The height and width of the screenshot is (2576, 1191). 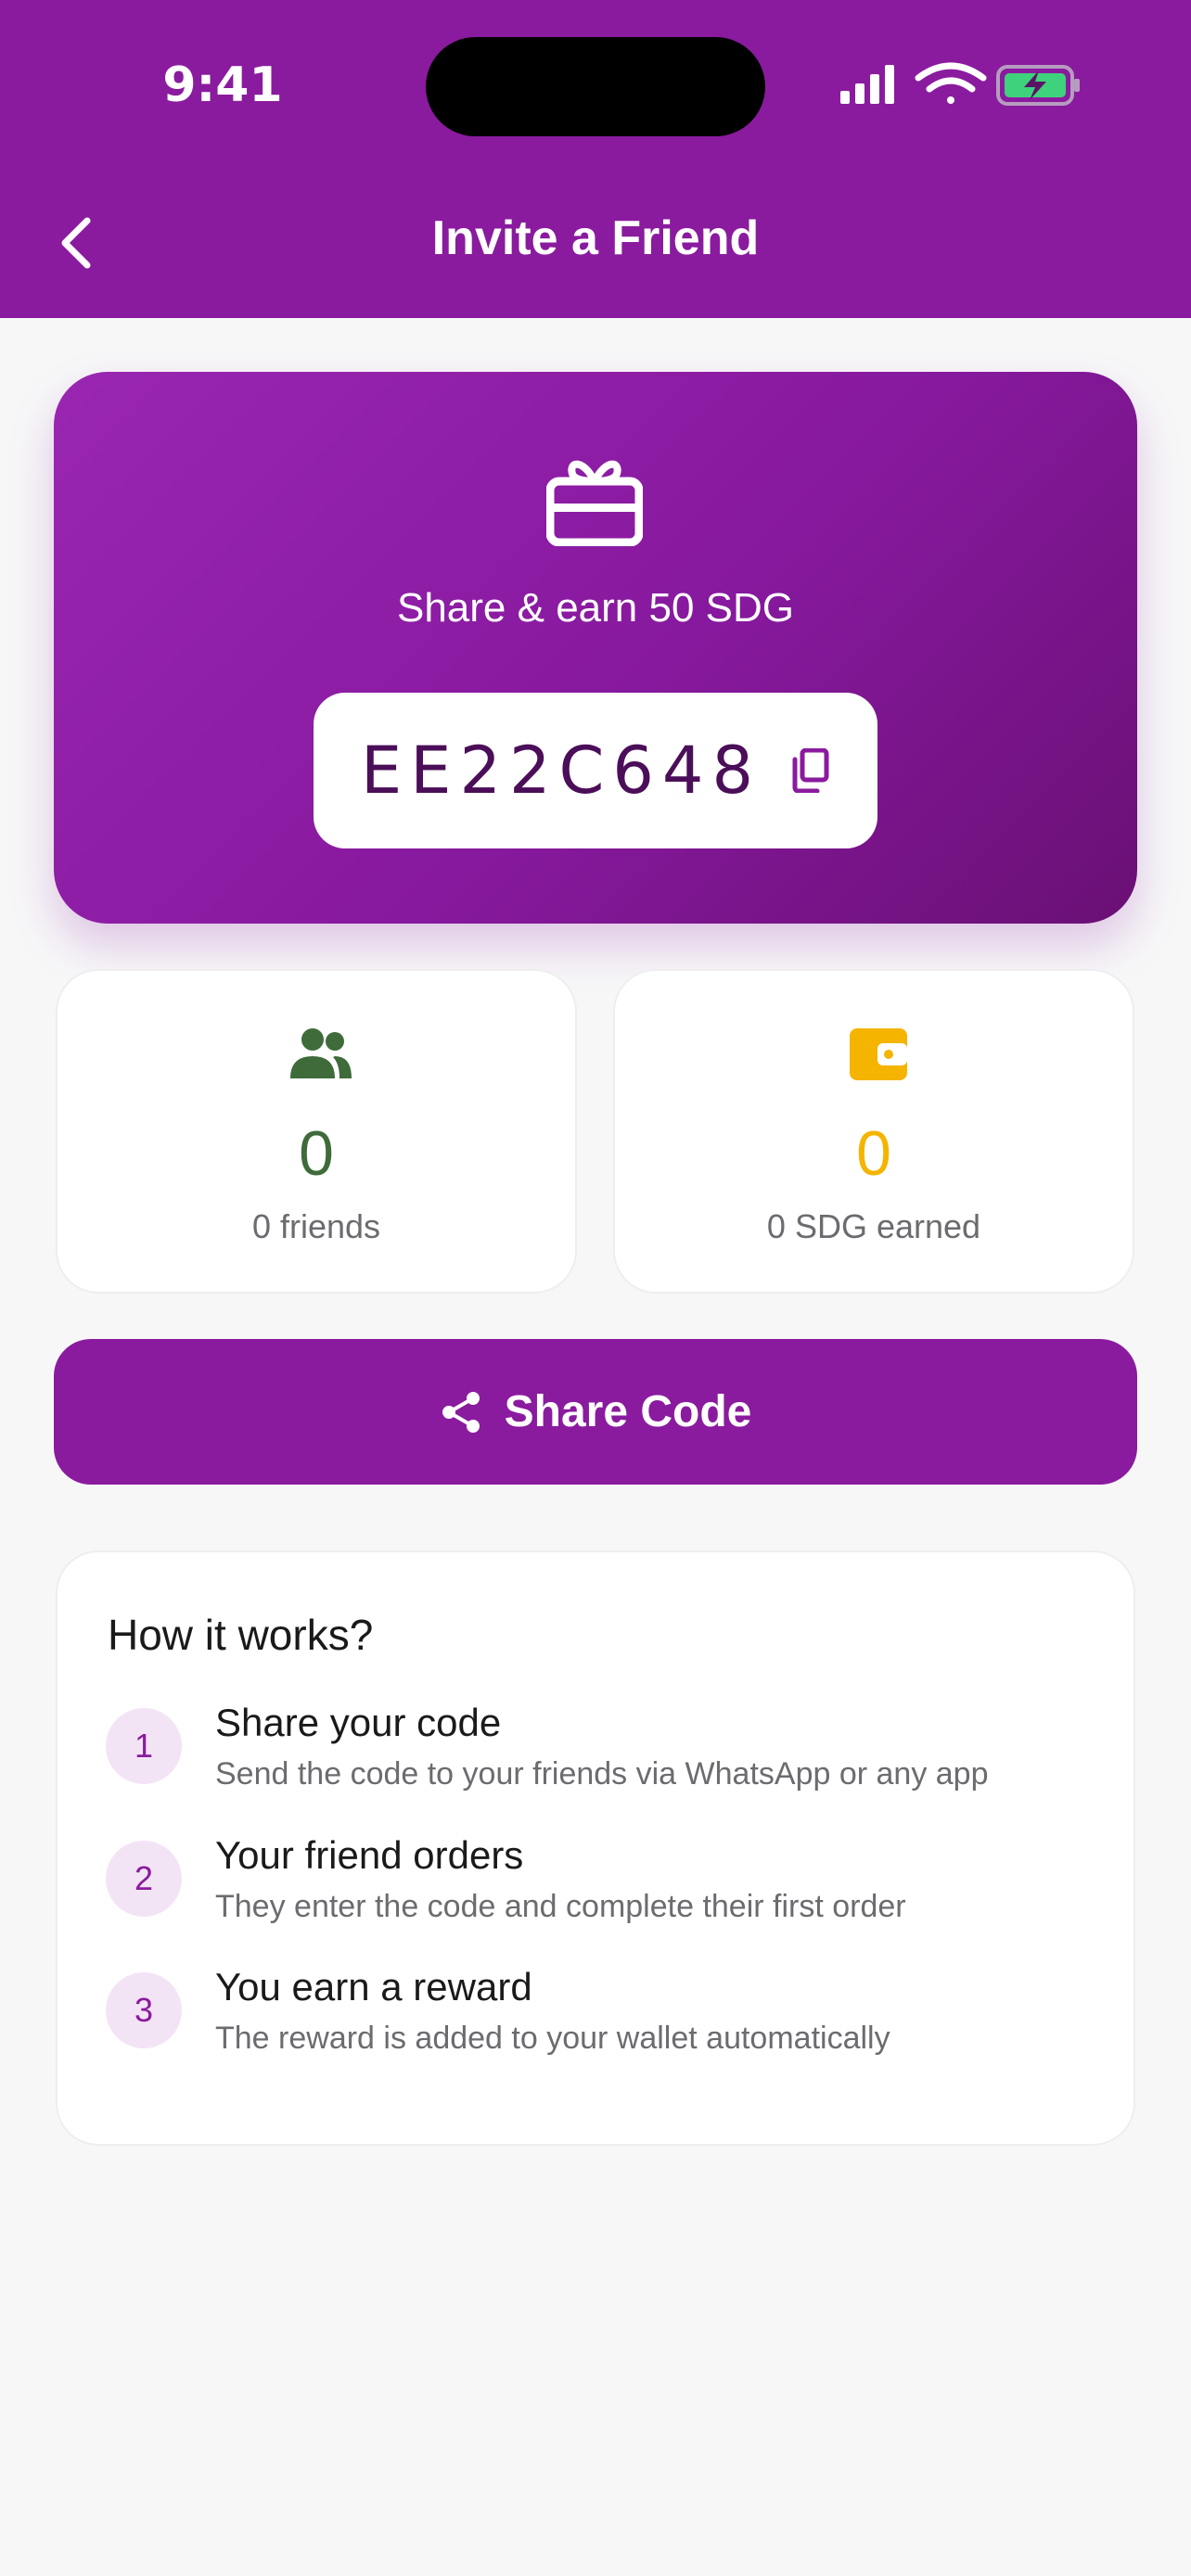 What do you see at coordinates (373, 1987) in the screenshot?
I see `step-title: You earn a reward` at bounding box center [373, 1987].